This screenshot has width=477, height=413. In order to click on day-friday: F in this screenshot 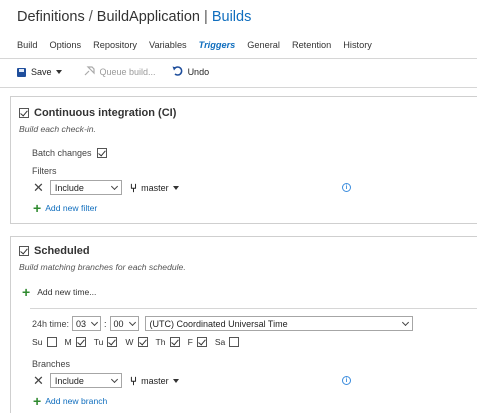, I will do `click(197, 342)`.